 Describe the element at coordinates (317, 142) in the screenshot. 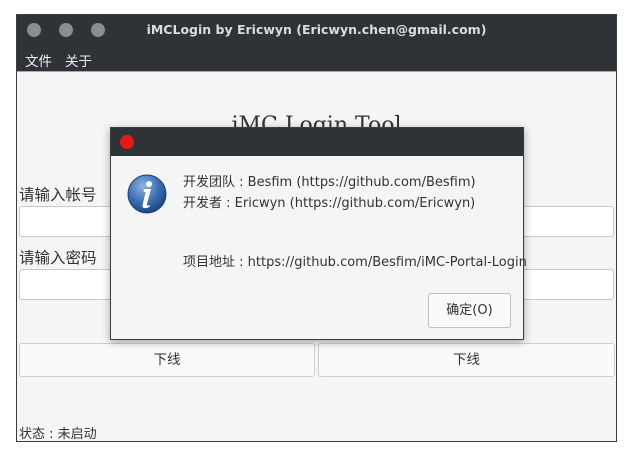

I see `dialog-titlebar` at that location.